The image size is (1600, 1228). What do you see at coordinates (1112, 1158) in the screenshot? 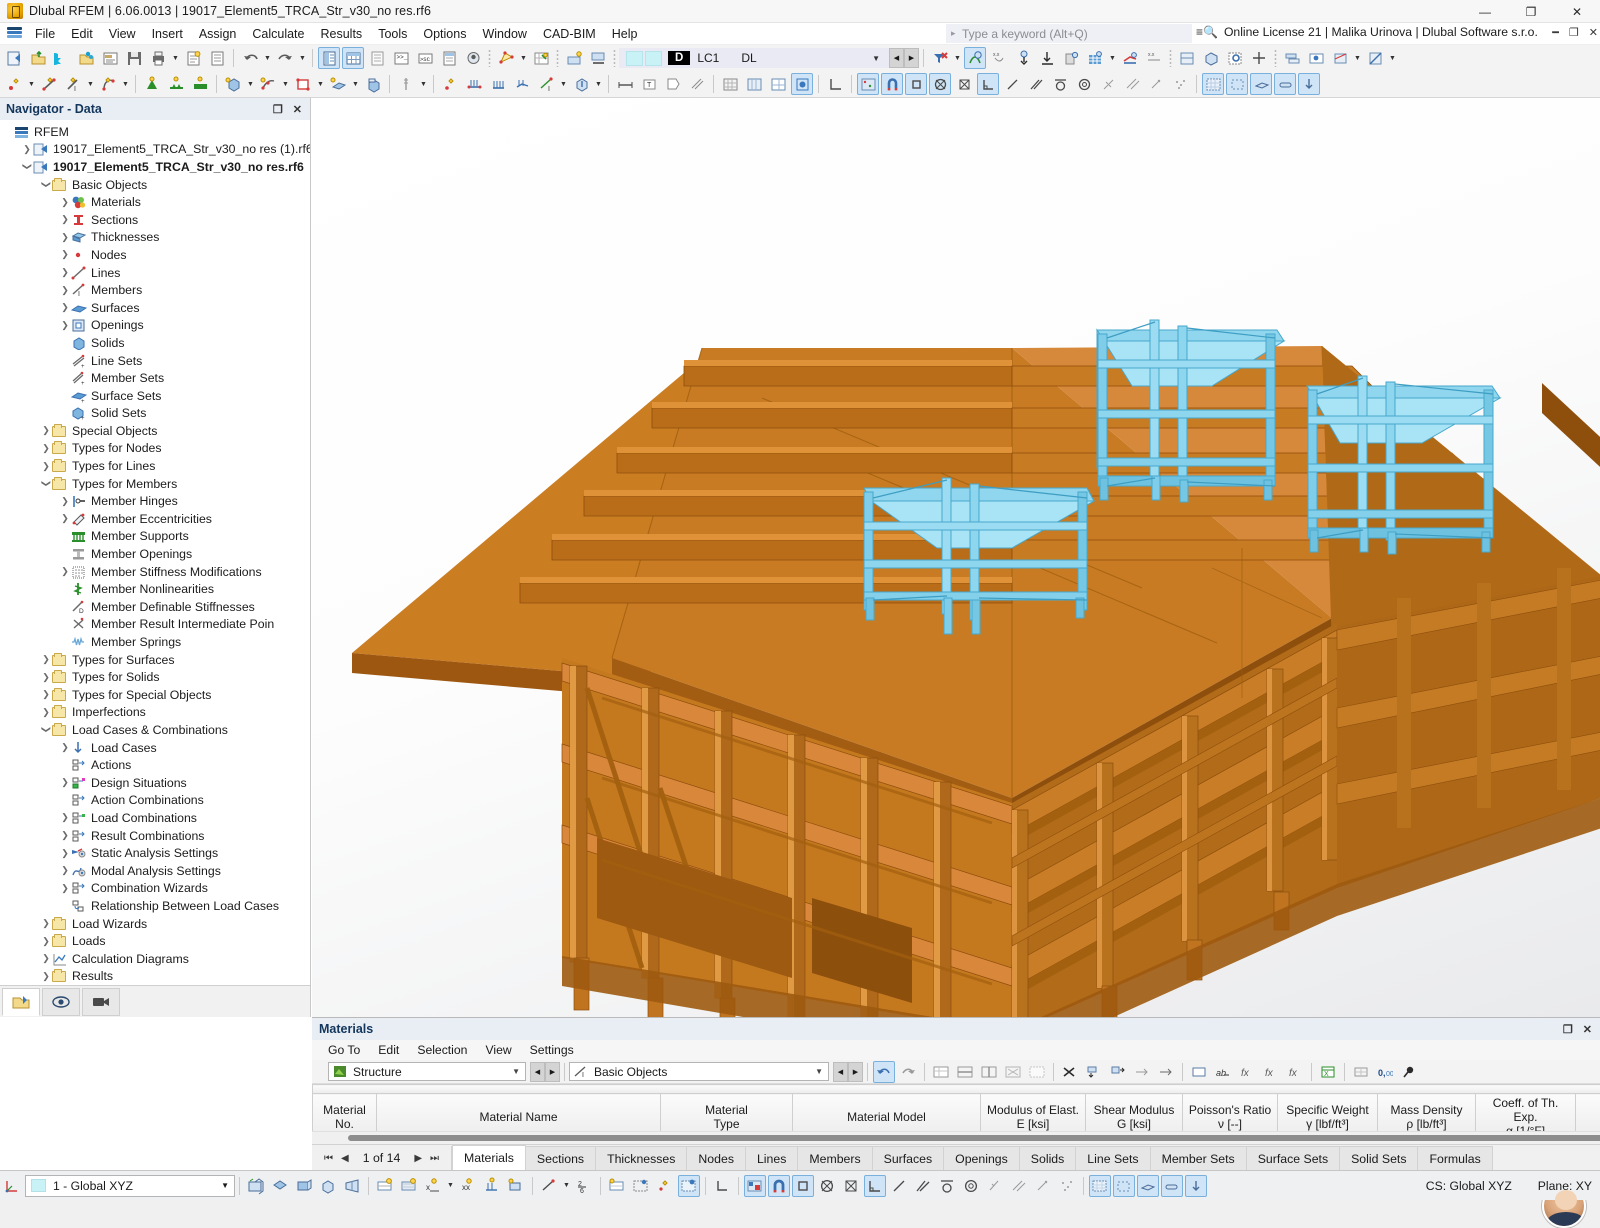
I see `grid-tab: Line Sets` at bounding box center [1112, 1158].